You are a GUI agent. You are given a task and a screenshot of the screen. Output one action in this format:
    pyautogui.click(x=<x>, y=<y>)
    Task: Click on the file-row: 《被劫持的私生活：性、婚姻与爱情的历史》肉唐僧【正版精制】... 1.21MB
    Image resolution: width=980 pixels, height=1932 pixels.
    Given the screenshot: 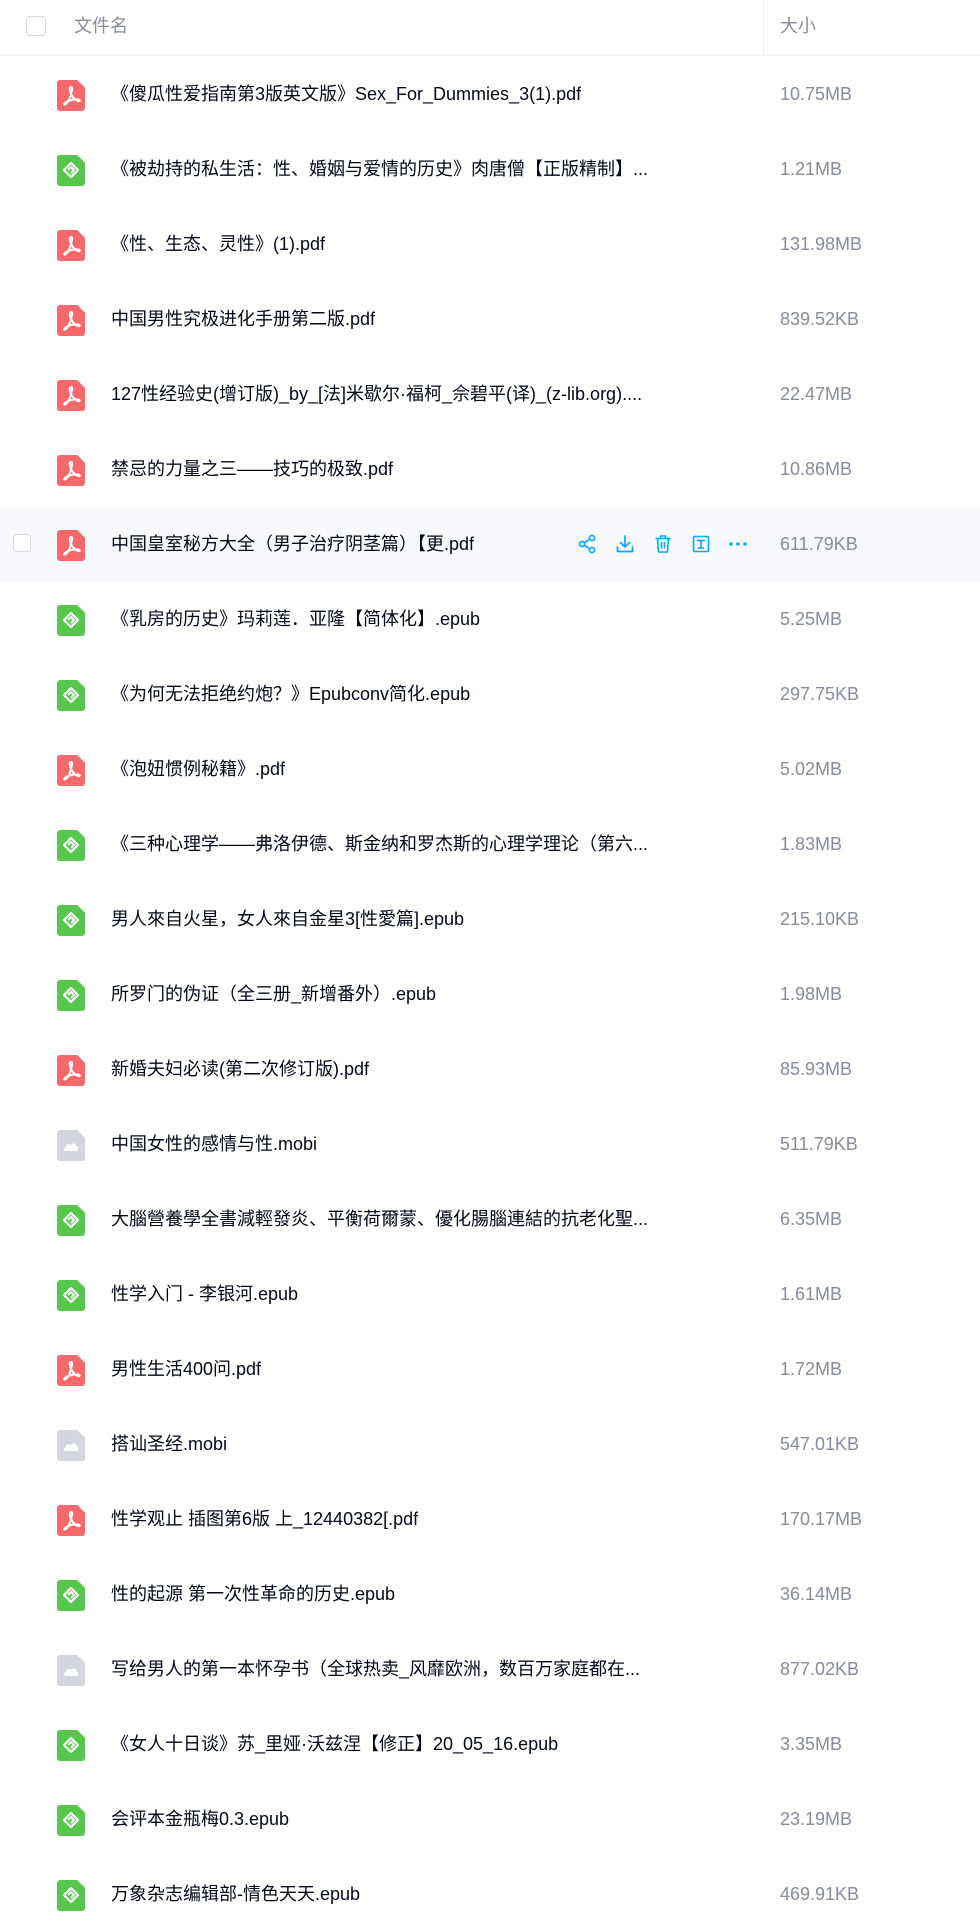 What is the action you would take?
    pyautogui.click(x=490, y=169)
    